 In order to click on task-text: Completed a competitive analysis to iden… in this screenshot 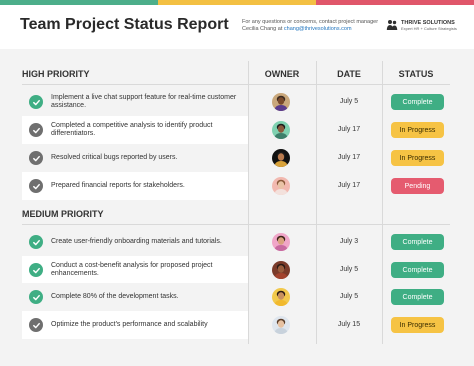, I will do `click(132, 129)`.